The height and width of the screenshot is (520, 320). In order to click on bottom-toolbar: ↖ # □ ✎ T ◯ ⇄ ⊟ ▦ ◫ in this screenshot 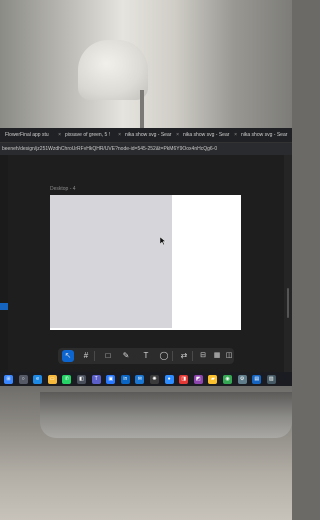, I will do `click(146, 356)`.